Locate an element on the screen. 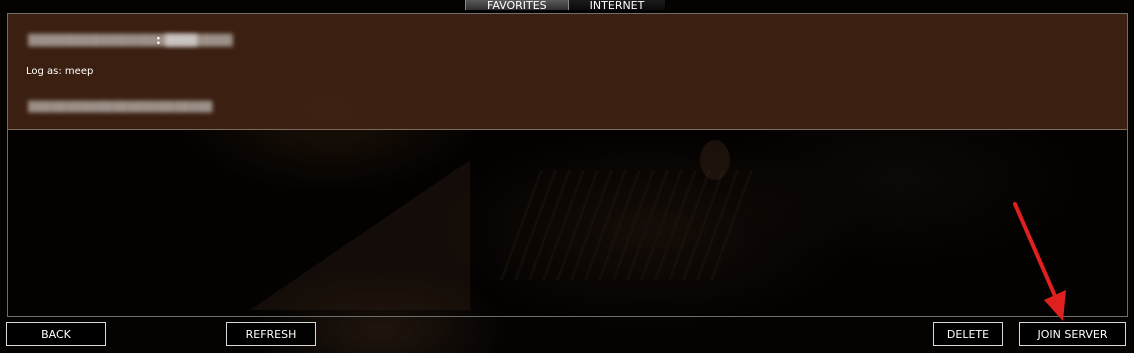 This screenshot has width=1134, height=353. join-server-button: JOIN SERVER is located at coordinates (1072, 334).